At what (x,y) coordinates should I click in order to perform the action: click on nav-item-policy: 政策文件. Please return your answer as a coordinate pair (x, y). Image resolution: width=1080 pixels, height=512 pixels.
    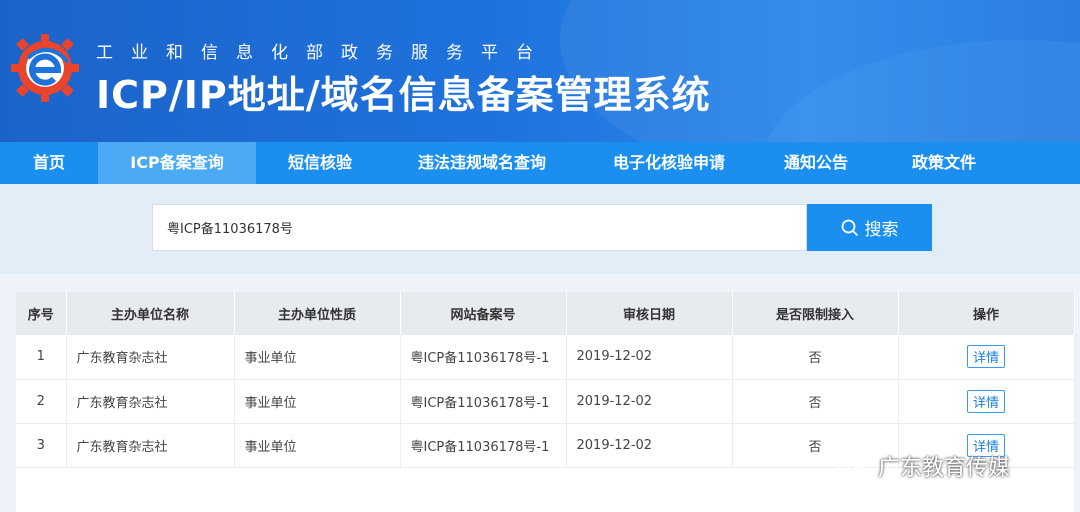
    Looking at the image, I should click on (944, 163).